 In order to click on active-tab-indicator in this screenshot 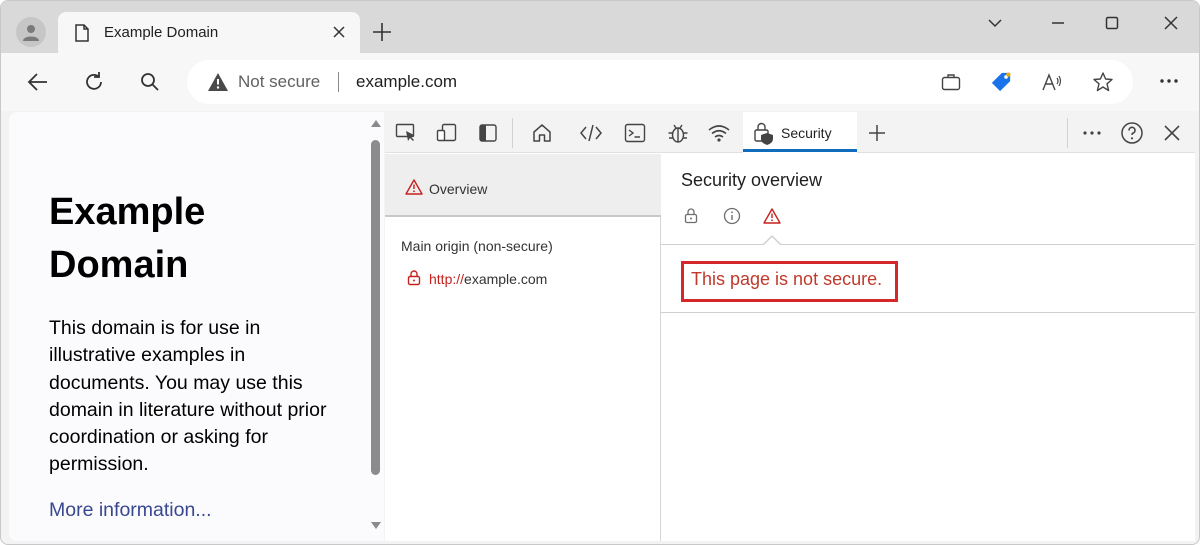, I will do `click(800, 150)`.